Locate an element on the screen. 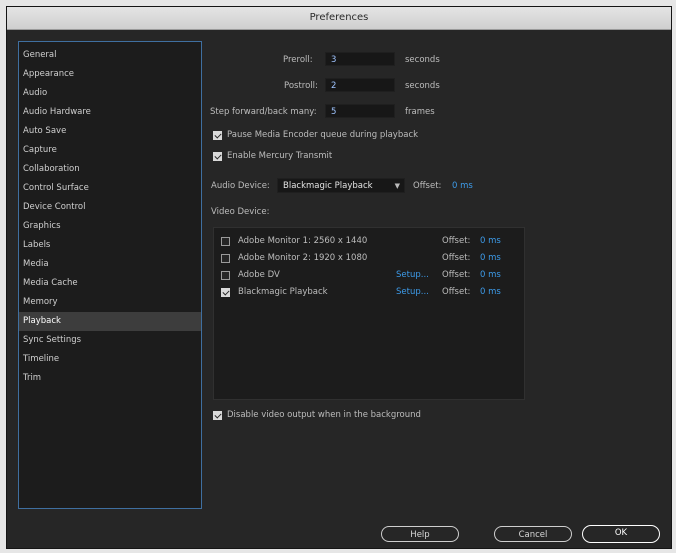 Image resolution: width=676 pixels, height=553 pixels. help-button: Help is located at coordinates (420, 534).